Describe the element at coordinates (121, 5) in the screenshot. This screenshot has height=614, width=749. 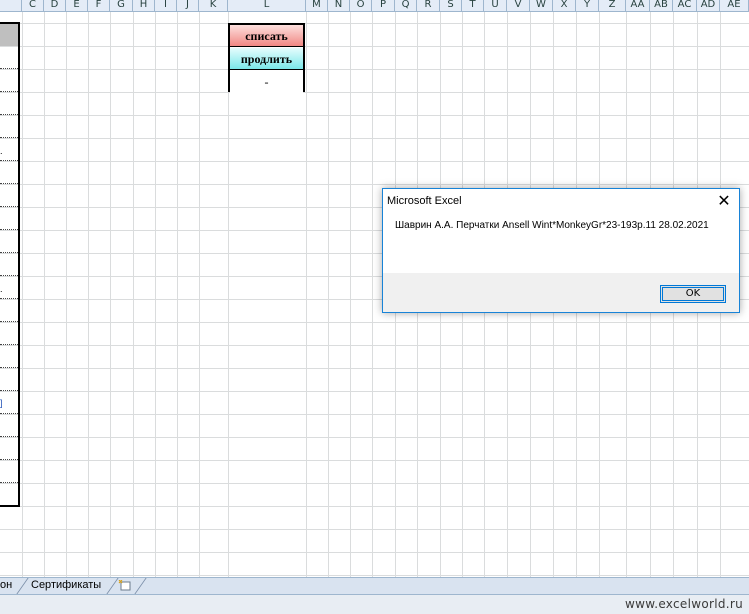
I see `column-header-cell: G` at that location.